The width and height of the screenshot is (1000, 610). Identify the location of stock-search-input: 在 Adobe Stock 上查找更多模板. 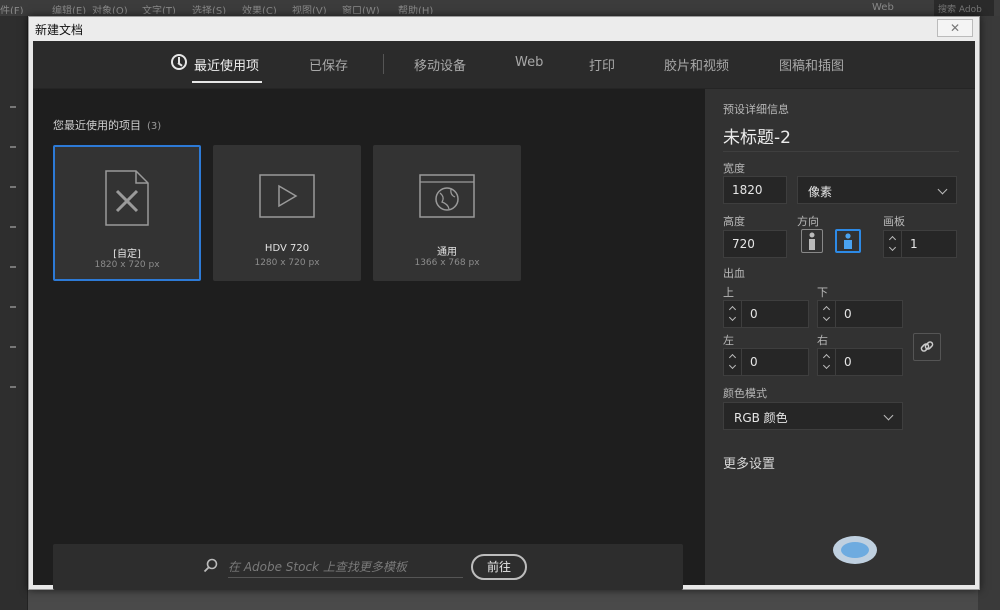
(345, 568).